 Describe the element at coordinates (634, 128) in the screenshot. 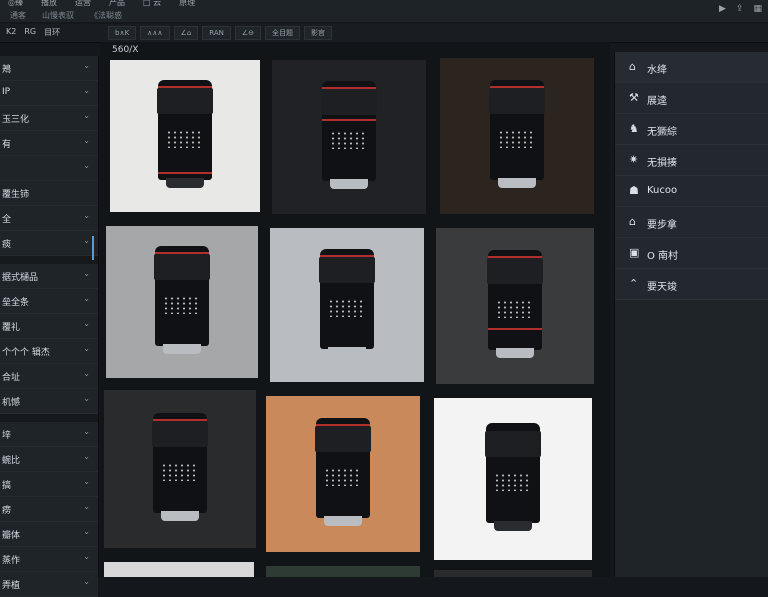

I see `figure-icon: ♞` at that location.